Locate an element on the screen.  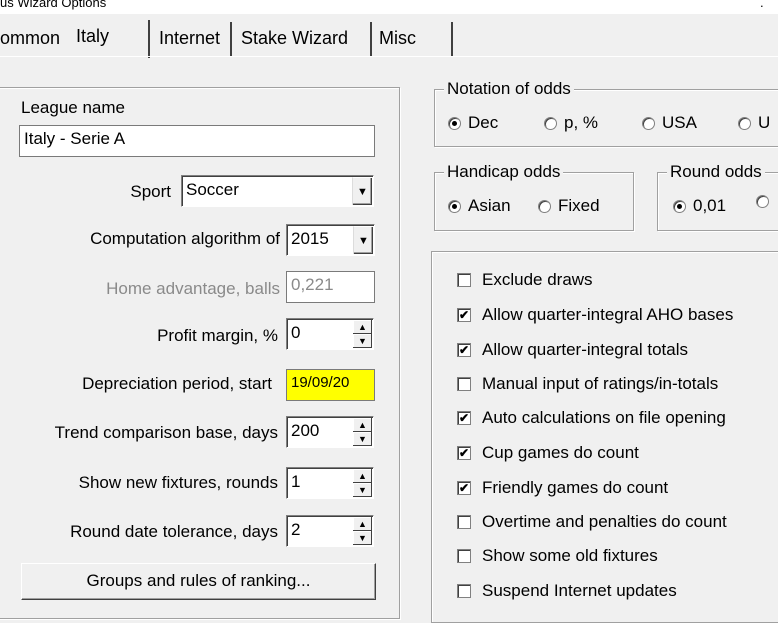
tab-label: ommon is located at coordinates (30, 38).